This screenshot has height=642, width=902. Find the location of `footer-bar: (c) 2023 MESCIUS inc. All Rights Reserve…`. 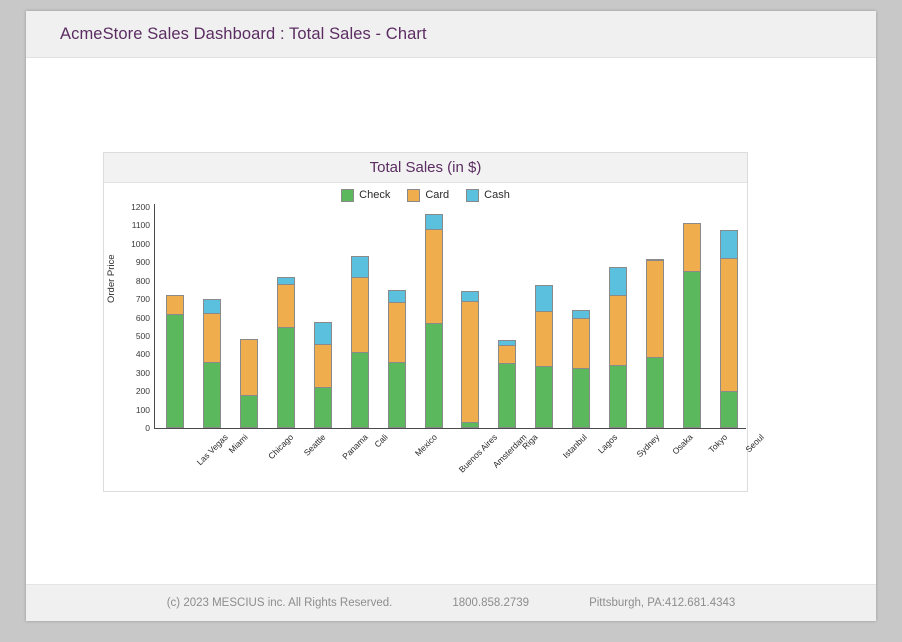

footer-bar: (c) 2023 MESCIUS inc. All Rights Reserve… is located at coordinates (451, 602).